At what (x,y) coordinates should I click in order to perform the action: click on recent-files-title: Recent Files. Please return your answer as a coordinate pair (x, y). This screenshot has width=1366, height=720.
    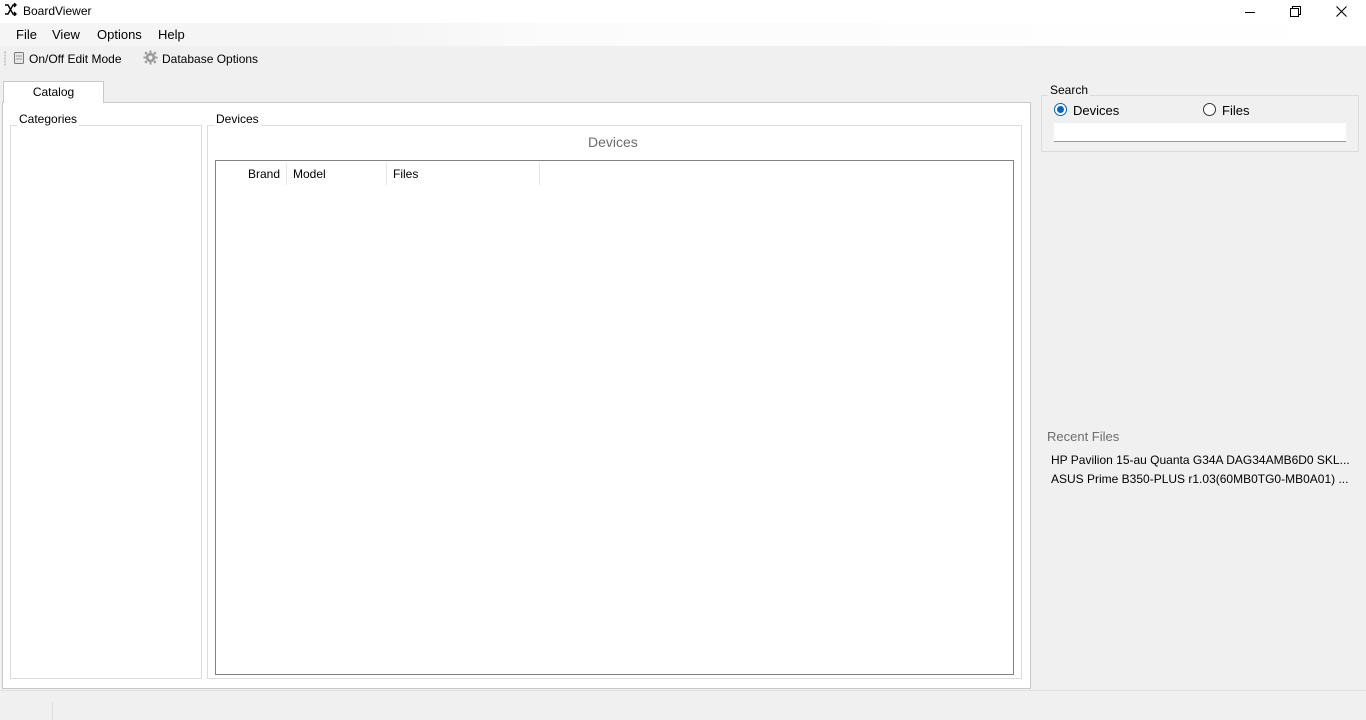
    Looking at the image, I should click on (1083, 436).